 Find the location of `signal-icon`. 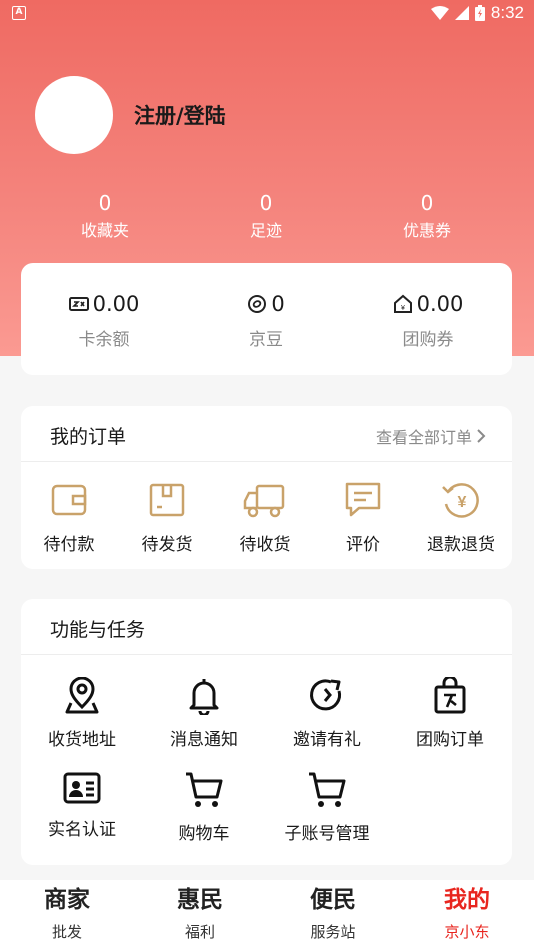

signal-icon is located at coordinates (461, 13).